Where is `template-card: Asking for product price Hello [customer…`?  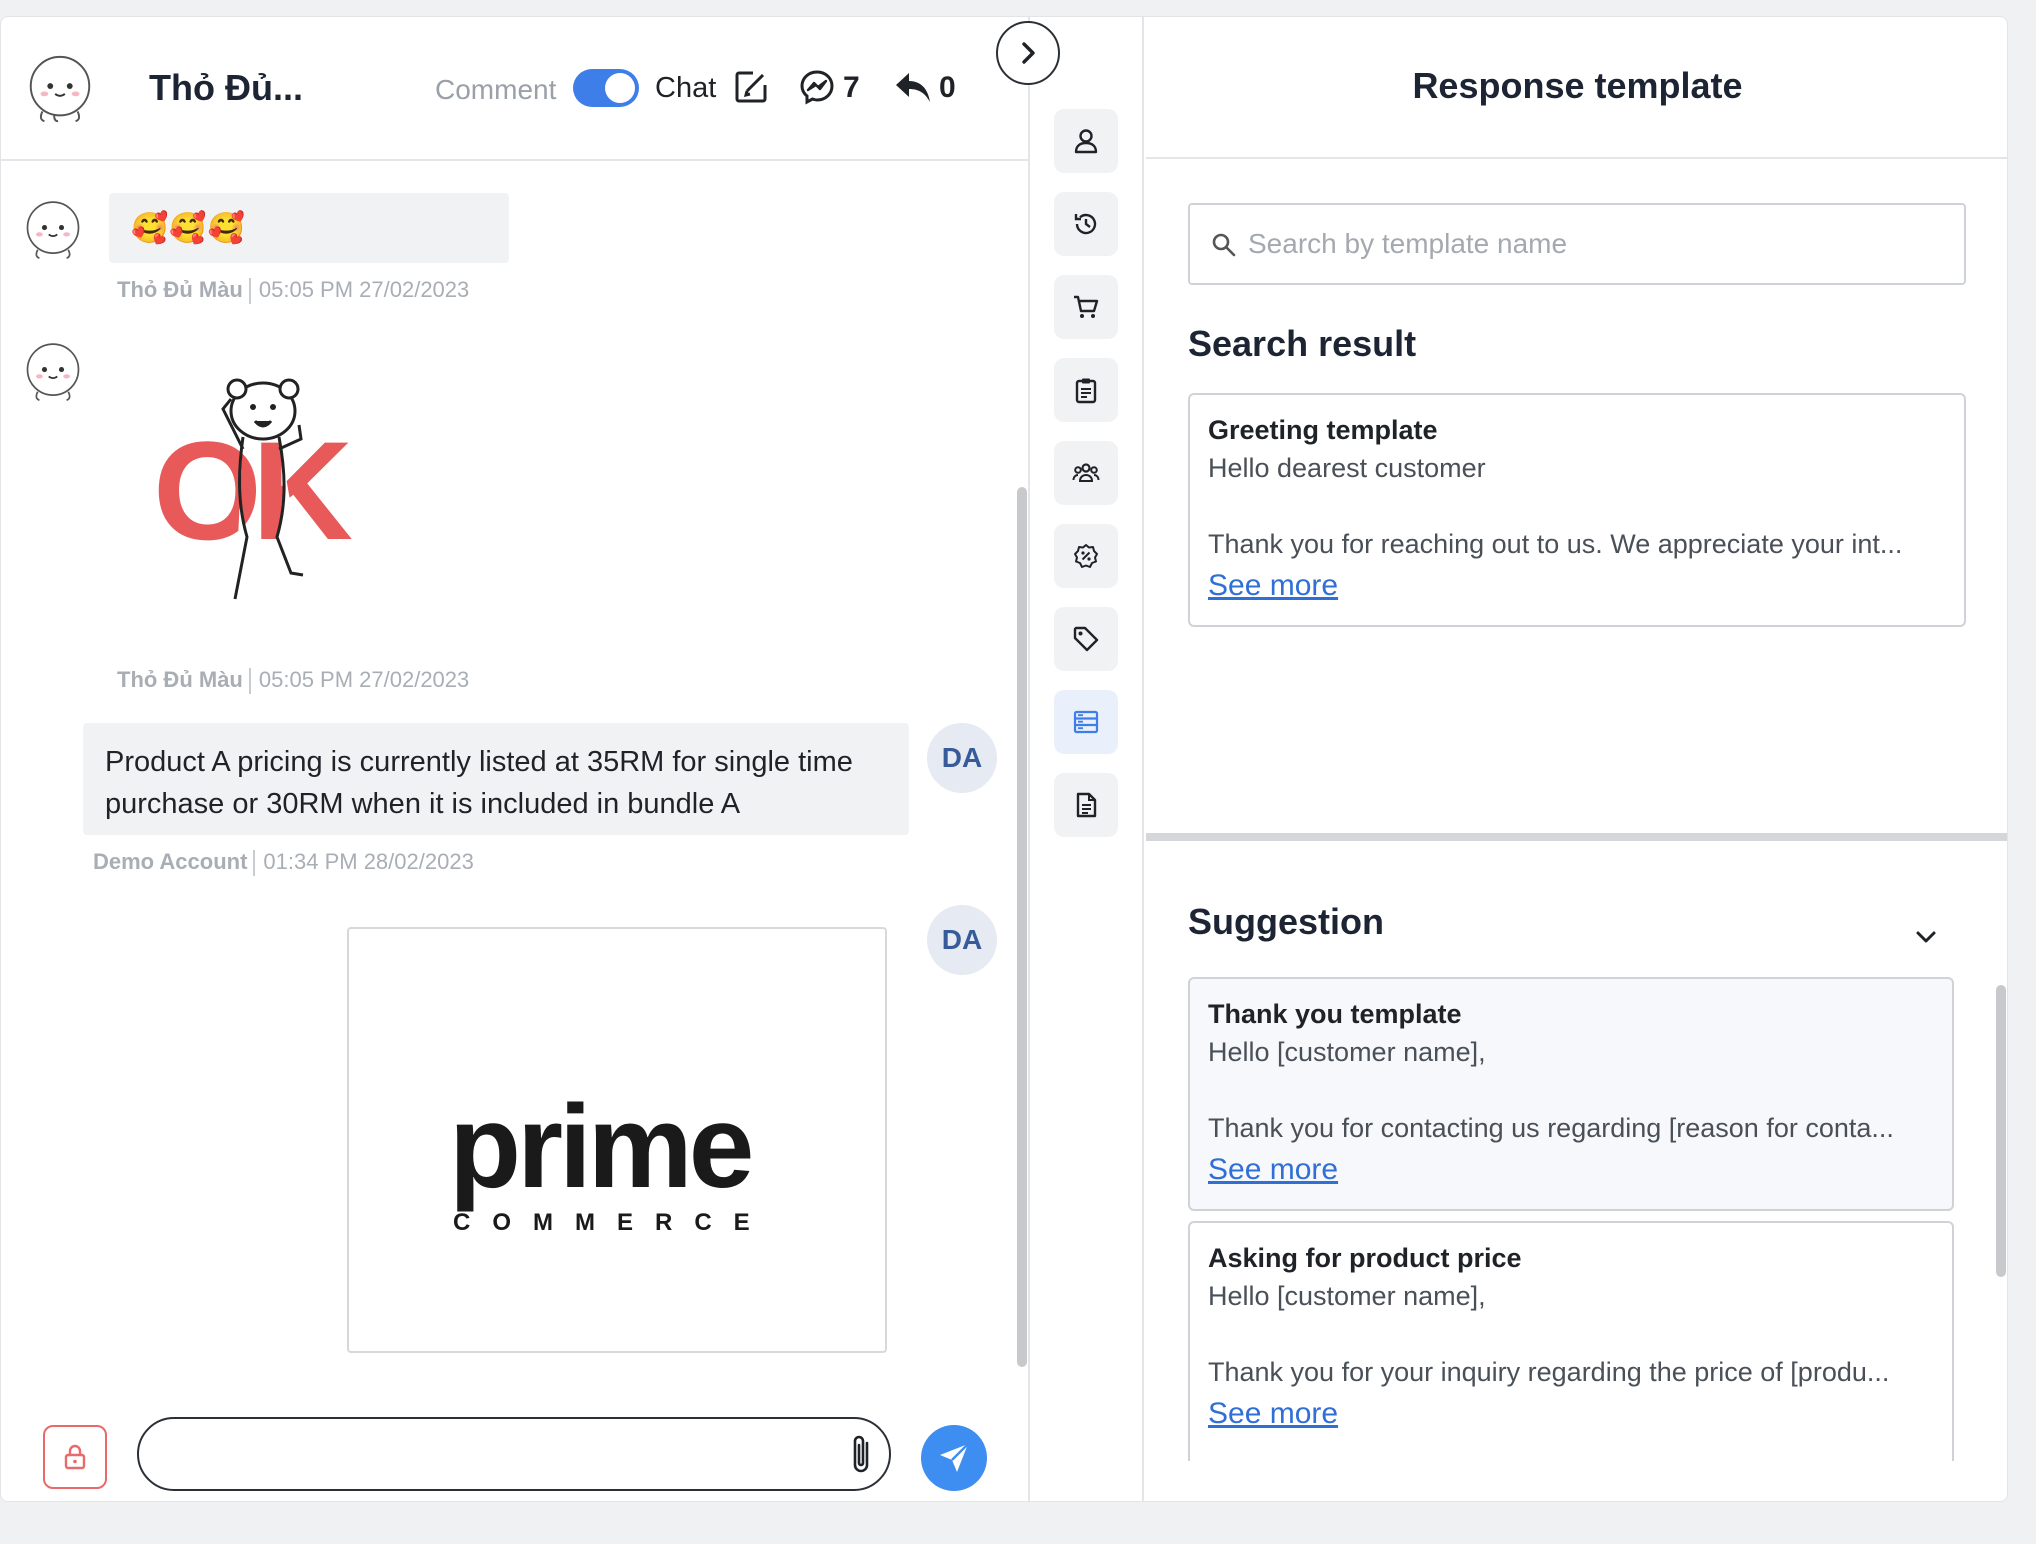
template-card: Asking for product price Hello [customer… is located at coordinates (1571, 1341).